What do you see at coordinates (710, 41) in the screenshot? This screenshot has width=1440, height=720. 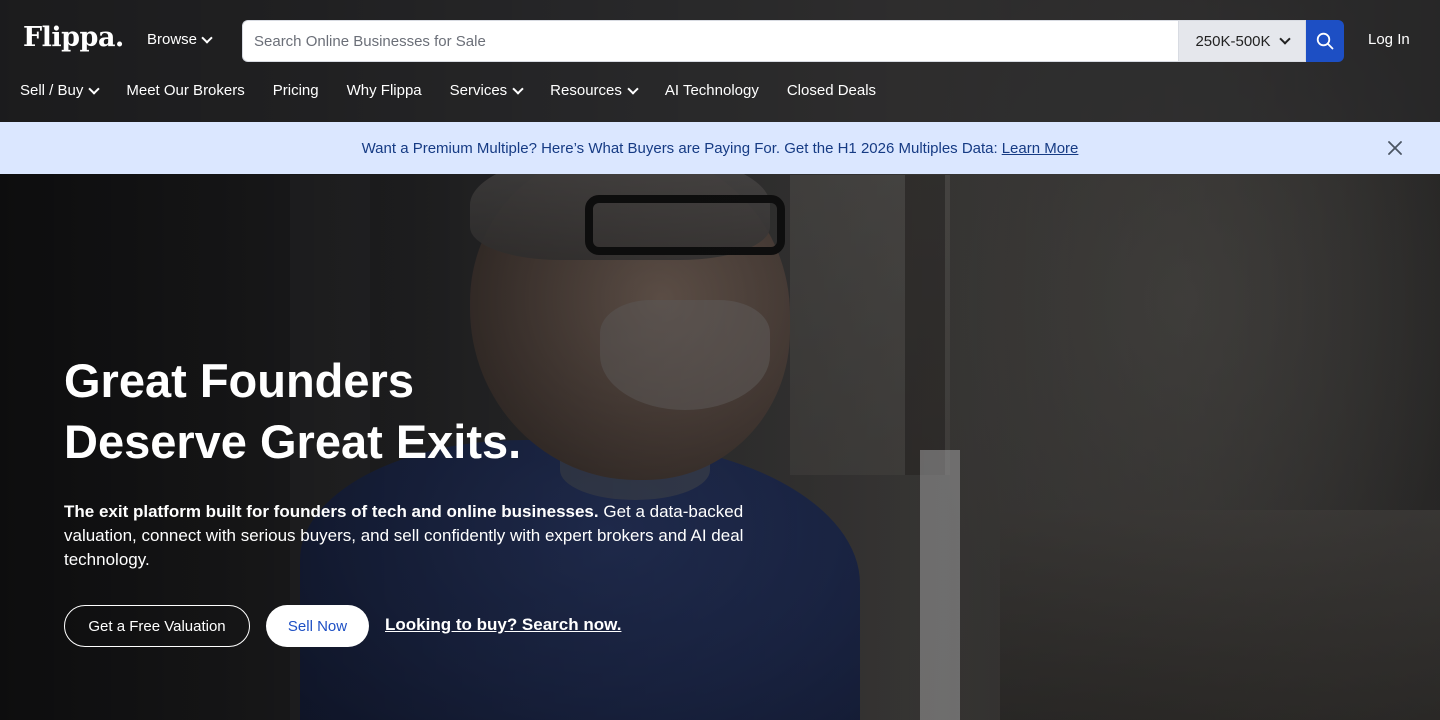 I see `search-input` at bounding box center [710, 41].